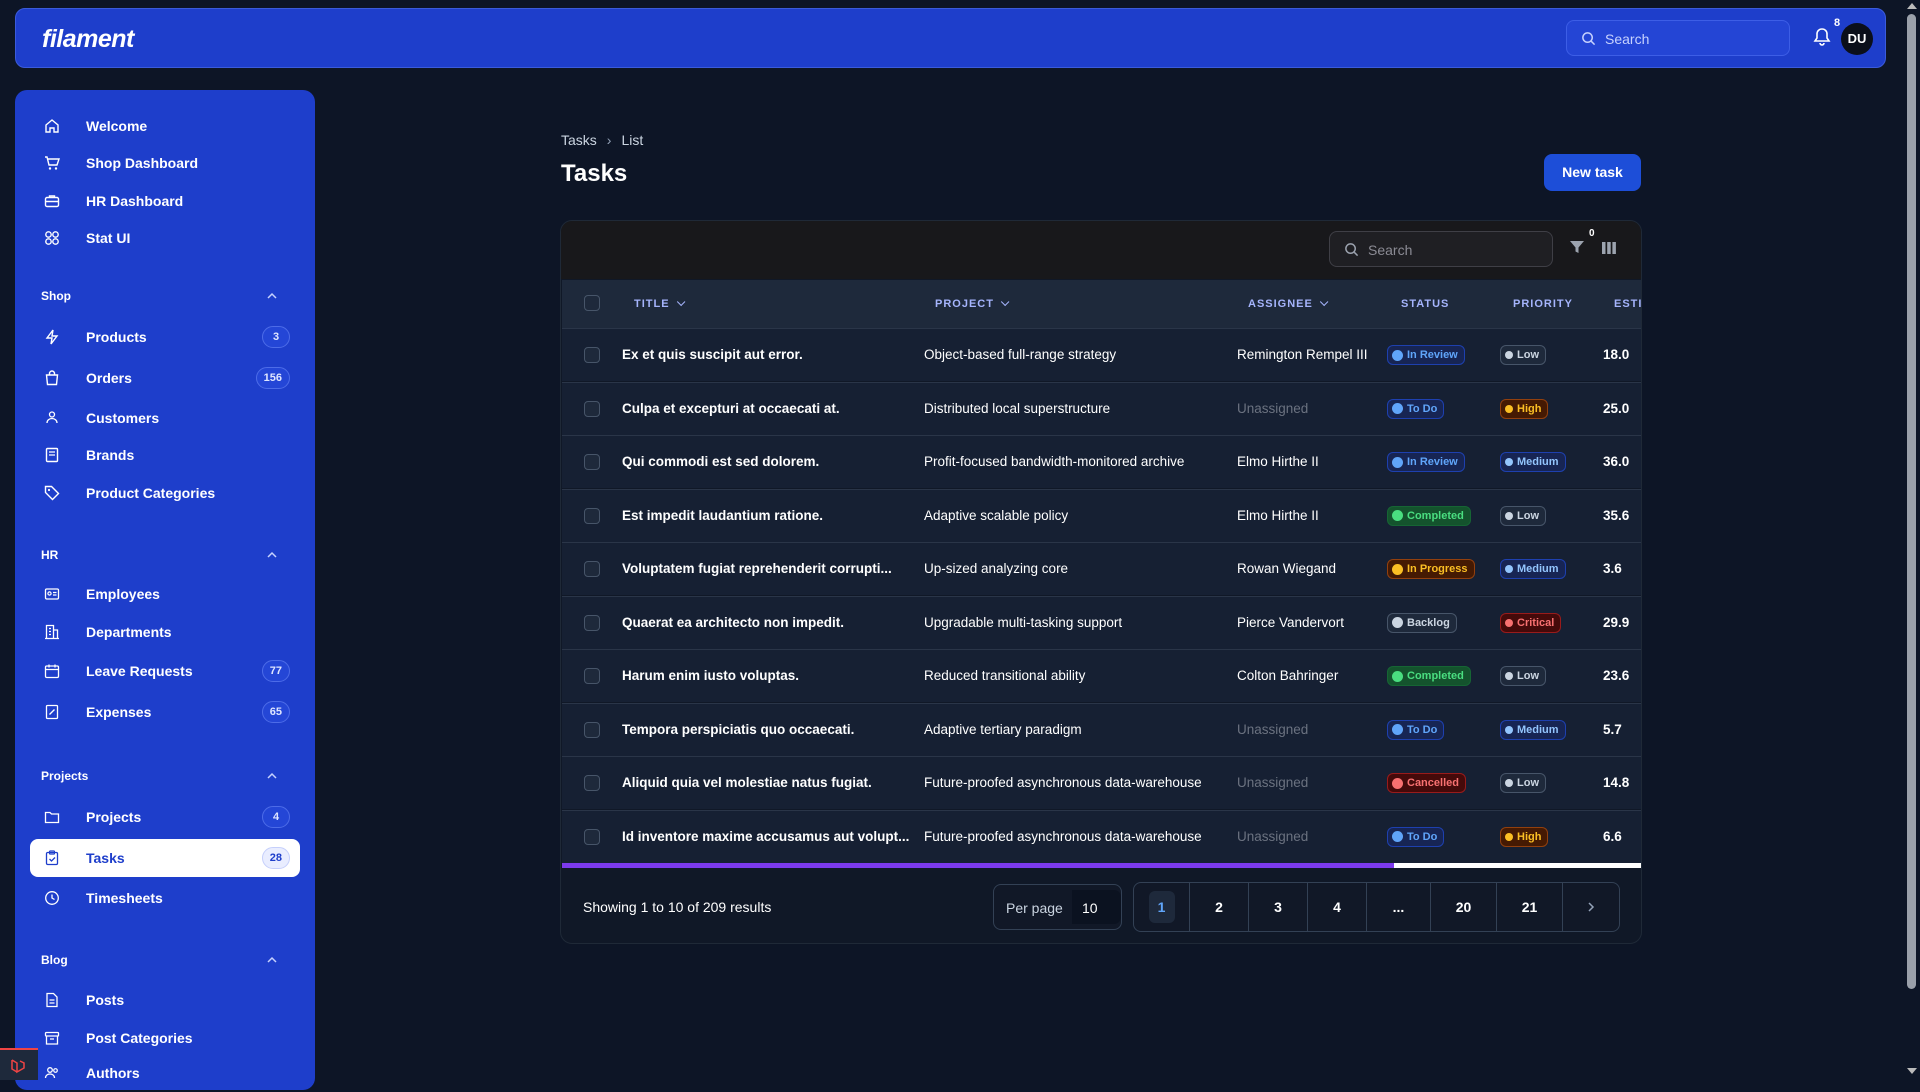 Image resolution: width=1920 pixels, height=1092 pixels. What do you see at coordinates (1441, 249) in the screenshot?
I see `table-search-input: Search` at bounding box center [1441, 249].